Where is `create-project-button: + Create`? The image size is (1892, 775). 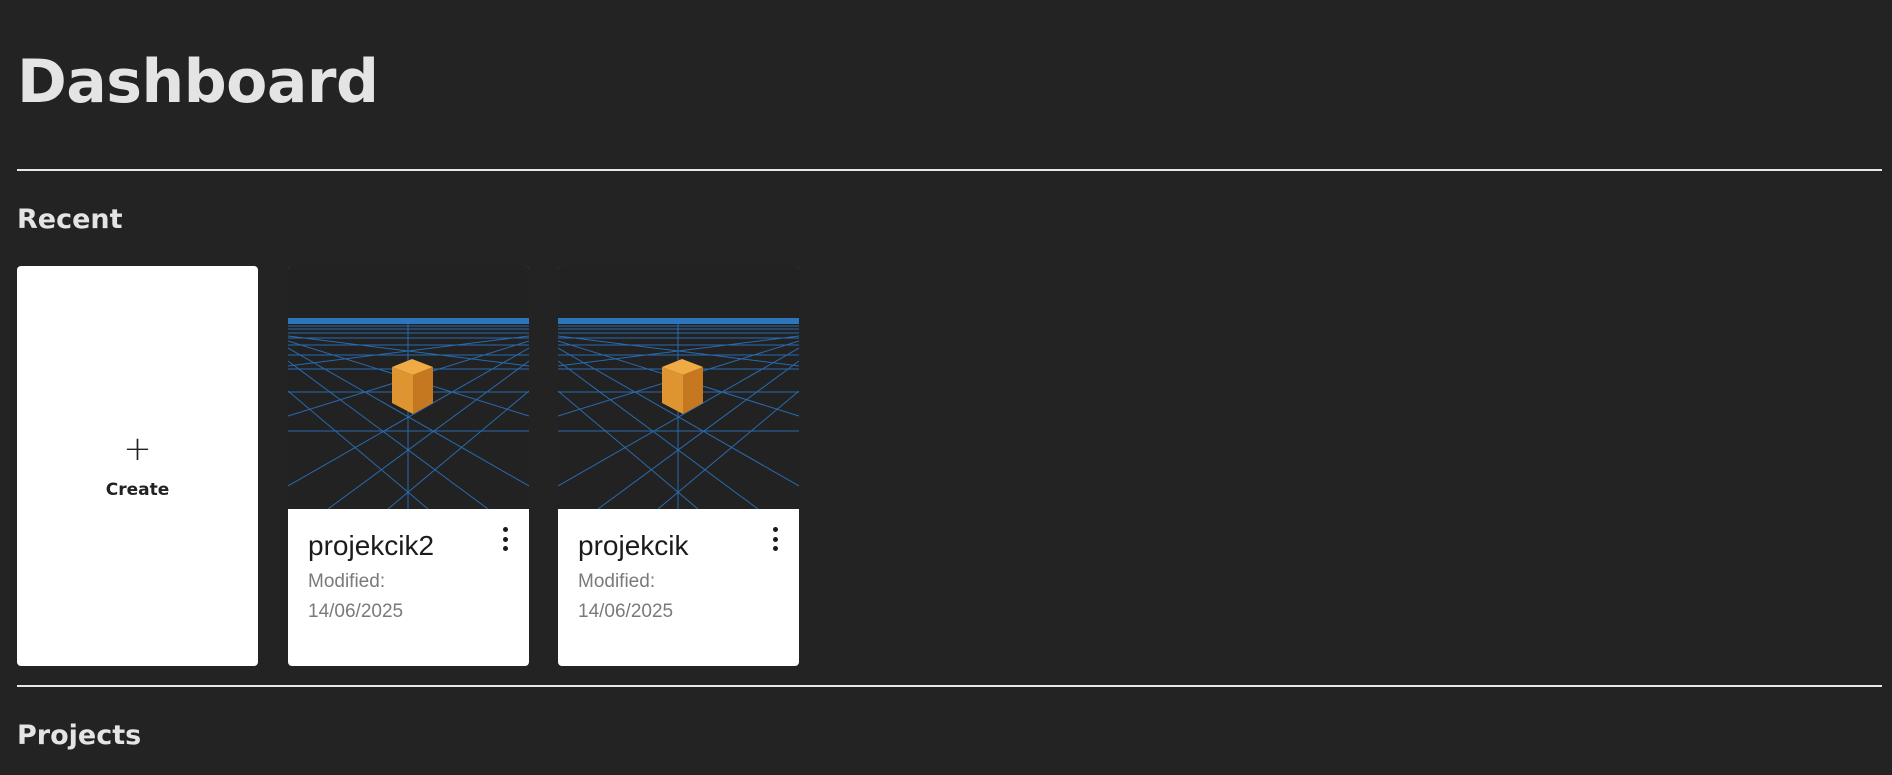 create-project-button: + Create is located at coordinates (137, 466).